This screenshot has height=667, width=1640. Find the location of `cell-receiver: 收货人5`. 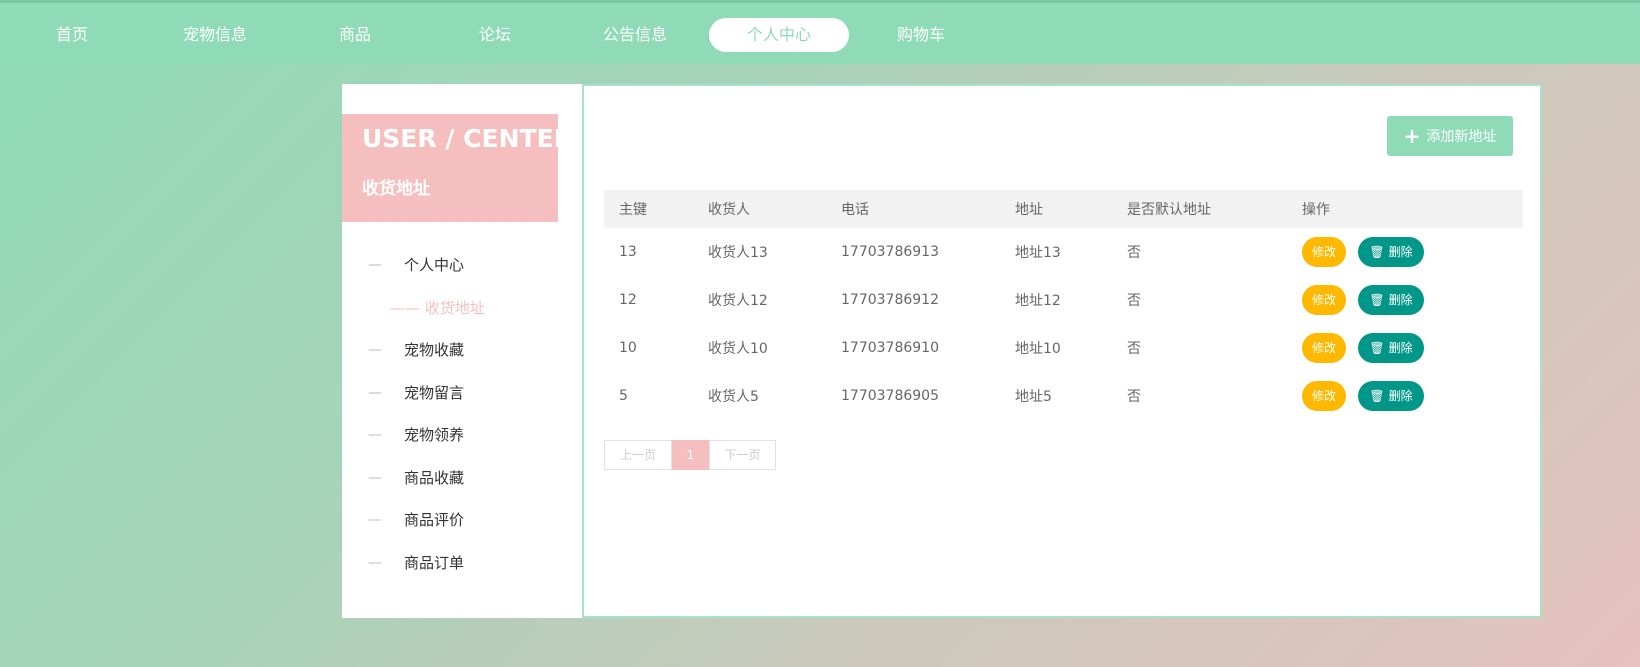

cell-receiver: 收货人5 is located at coordinates (733, 397).